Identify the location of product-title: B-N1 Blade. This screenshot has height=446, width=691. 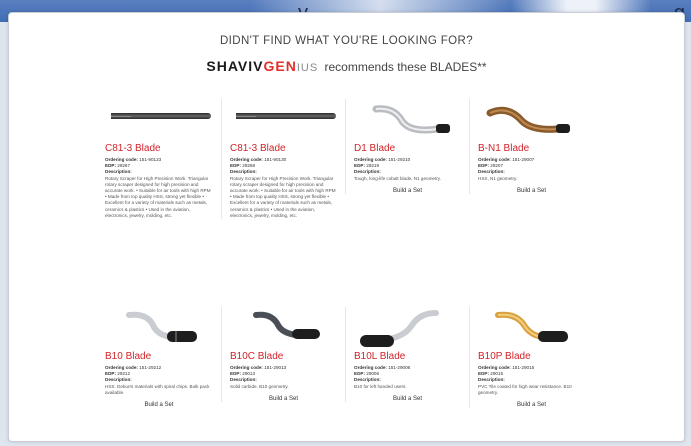
(531, 148).